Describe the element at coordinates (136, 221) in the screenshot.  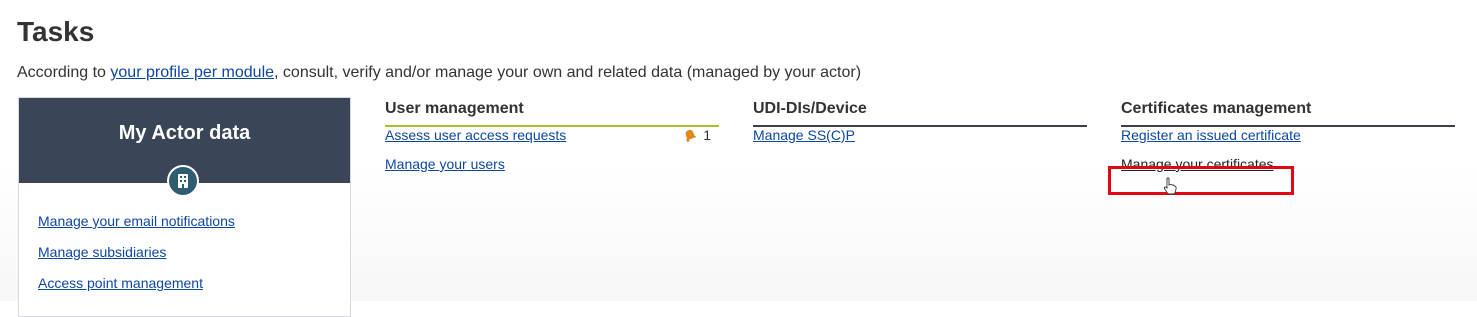
I see `manage-email-notifications-link: Manage your email notifications` at that location.